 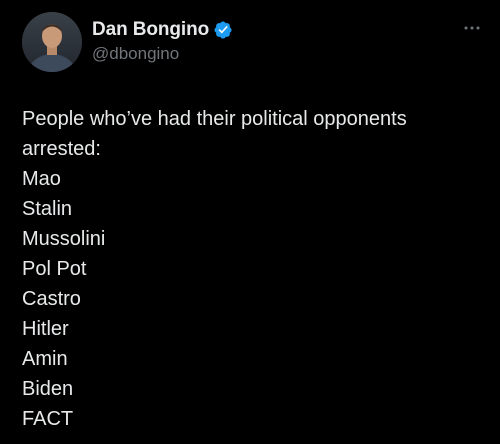 I want to click on tweet-line: FACT, so click(x=48, y=419).